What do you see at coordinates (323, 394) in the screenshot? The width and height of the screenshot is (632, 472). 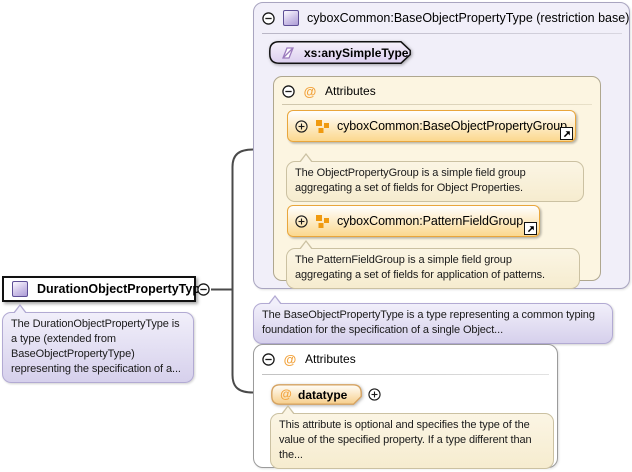 I see `attribute-name: datatype` at bounding box center [323, 394].